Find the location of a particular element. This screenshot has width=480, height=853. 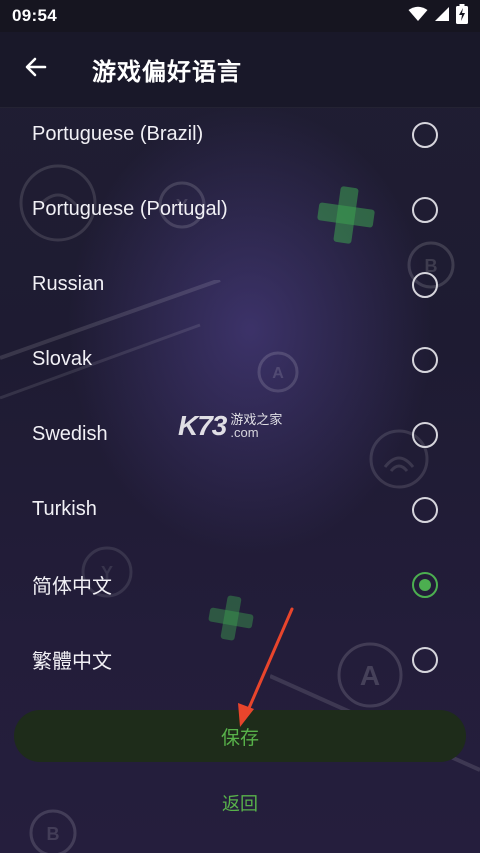

language-option-portuguese-portugal: Portuguese (Portugal) is located at coordinates (240, 209).